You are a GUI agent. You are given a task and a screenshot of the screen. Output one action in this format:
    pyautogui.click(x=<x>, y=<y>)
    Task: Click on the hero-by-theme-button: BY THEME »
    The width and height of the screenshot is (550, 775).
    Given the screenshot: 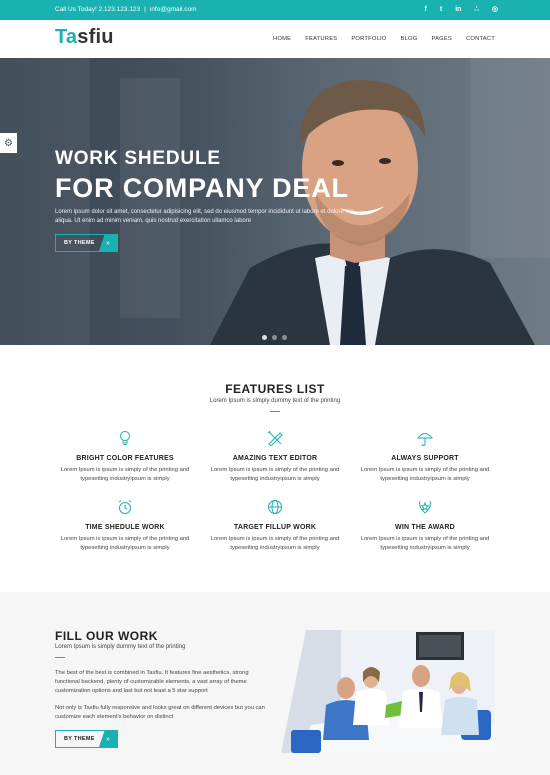 What is the action you would take?
    pyautogui.click(x=86, y=243)
    